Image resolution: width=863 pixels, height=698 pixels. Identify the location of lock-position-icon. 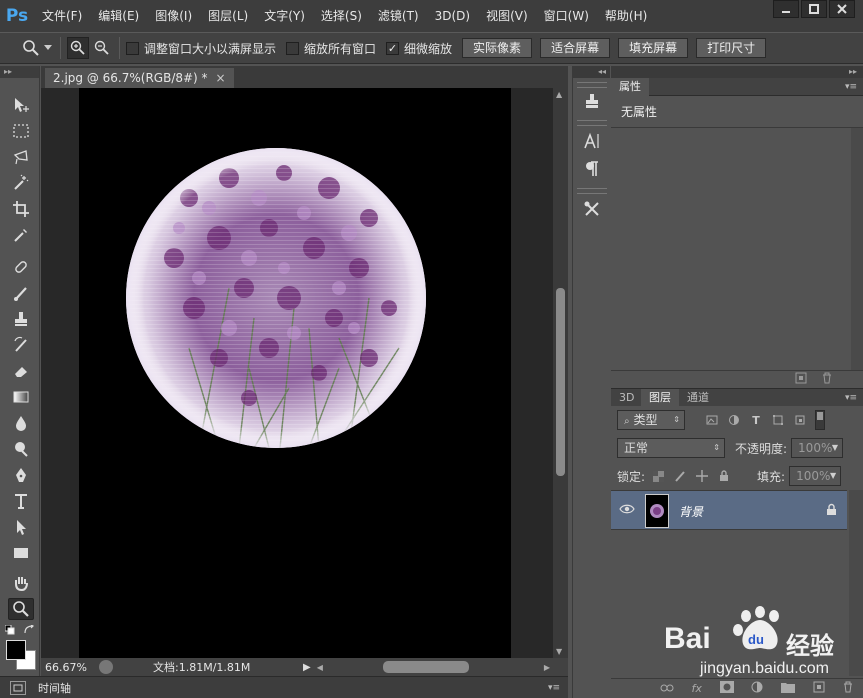
(702, 476).